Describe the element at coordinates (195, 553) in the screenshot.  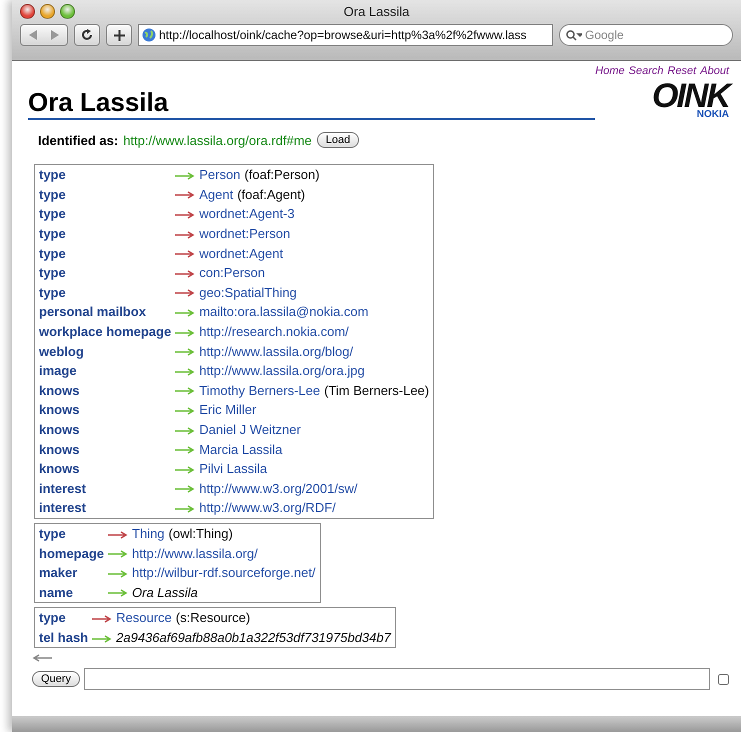
I see `value-link: http://www.lassila.org/` at that location.